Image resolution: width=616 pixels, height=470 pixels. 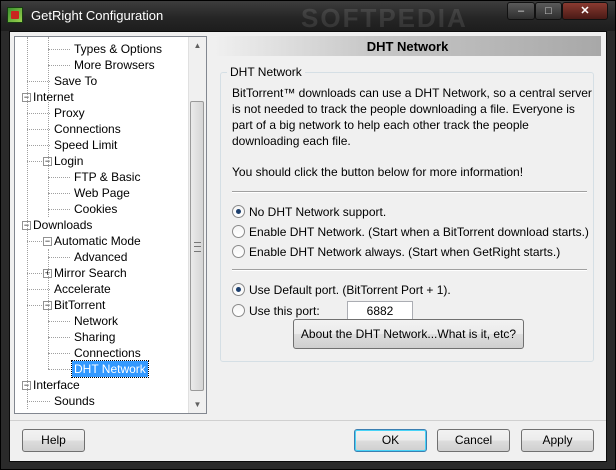 What do you see at coordinates (47, 241) in the screenshot?
I see `collapse-icon: −` at bounding box center [47, 241].